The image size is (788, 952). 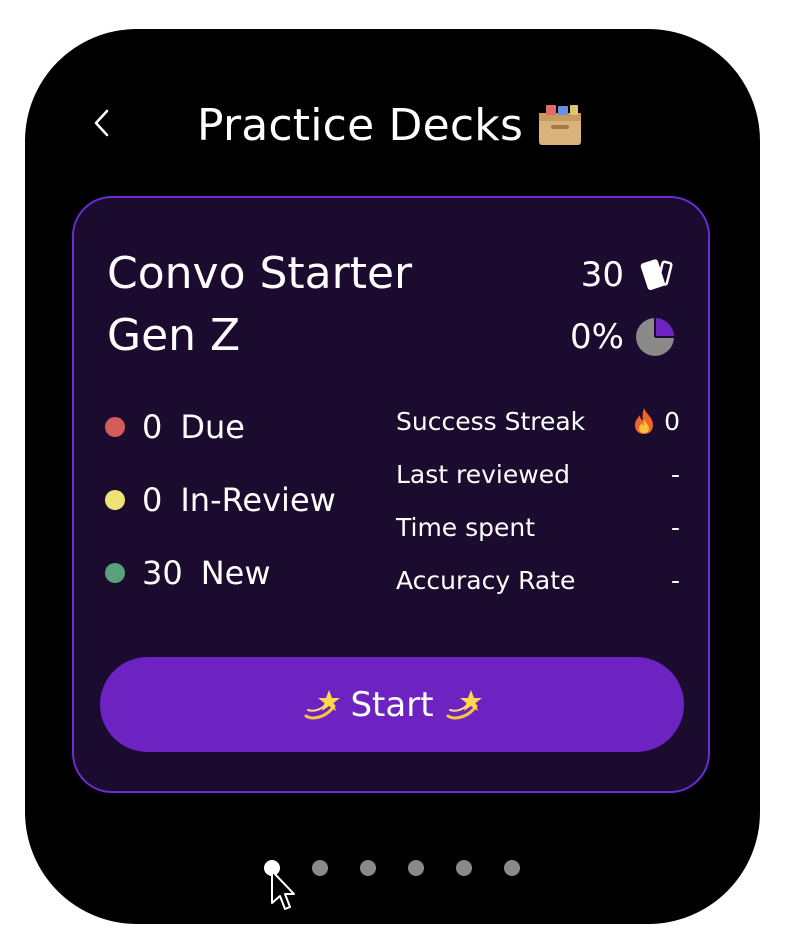 What do you see at coordinates (483, 474) in the screenshot?
I see `last-reviewed-label: Last reviewed` at bounding box center [483, 474].